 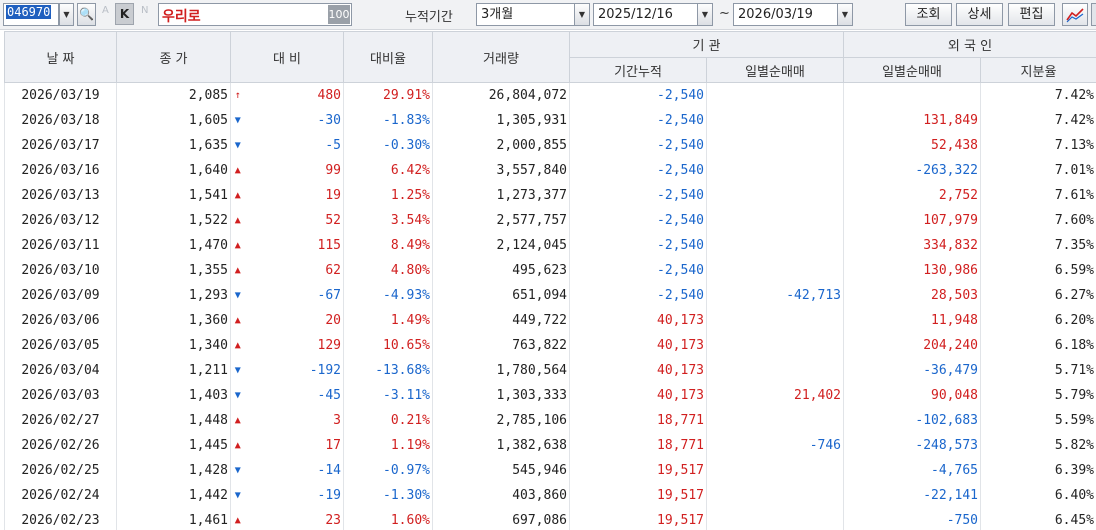 I want to click on cell-foreign-ratio: 7.60%, so click(x=1038, y=220).